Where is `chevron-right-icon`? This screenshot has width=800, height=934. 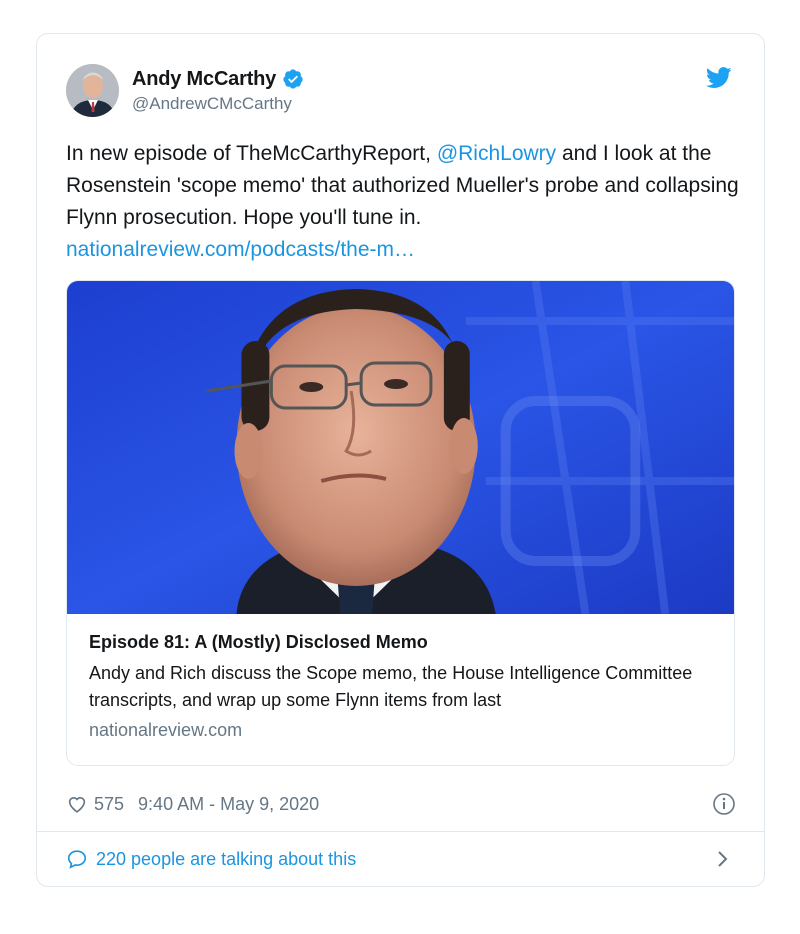 chevron-right-icon is located at coordinates (723, 859).